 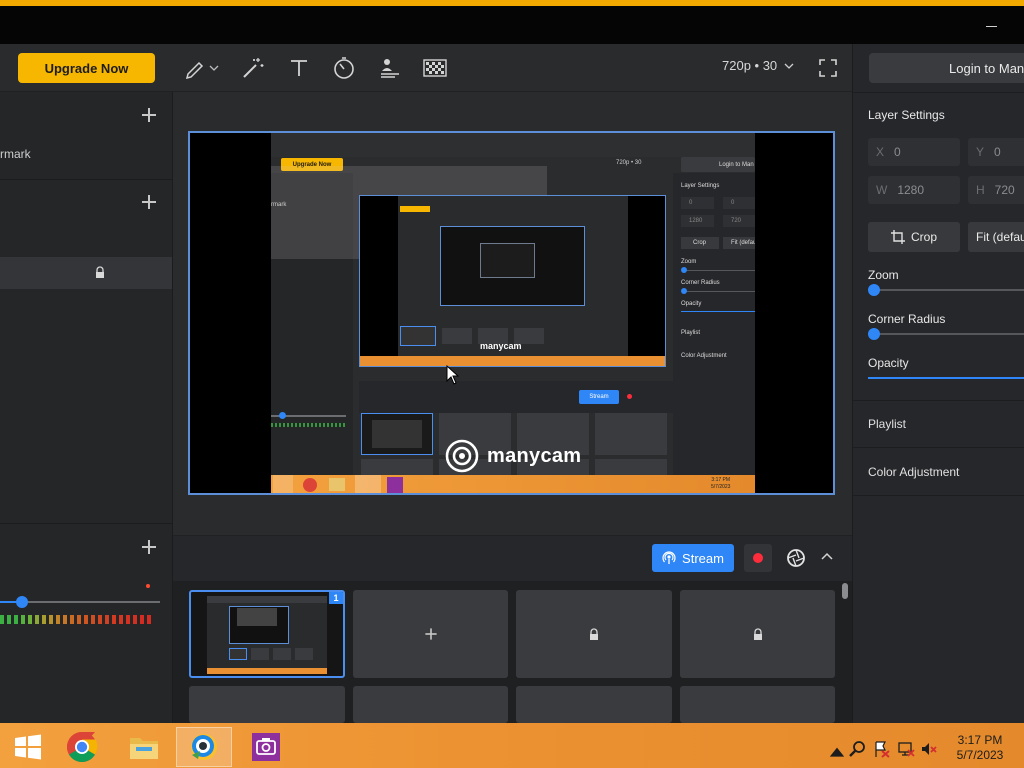 What do you see at coordinates (837, 753) in the screenshot?
I see `tray-overflow-icon` at bounding box center [837, 753].